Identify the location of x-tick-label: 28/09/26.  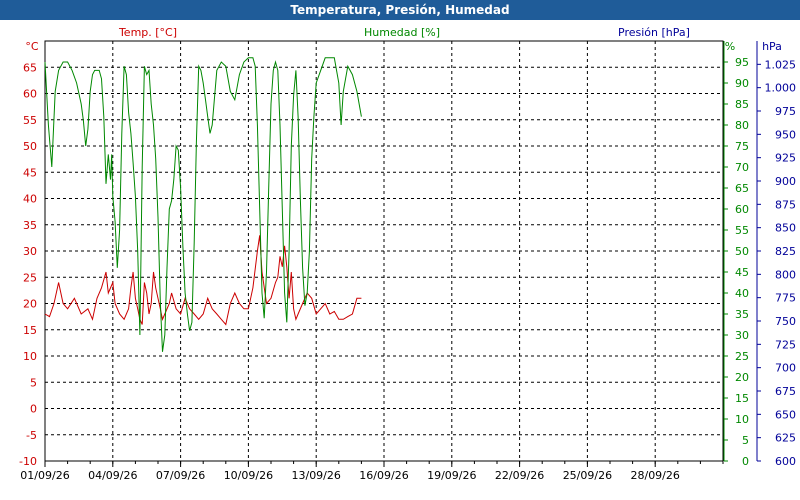
(654, 475).